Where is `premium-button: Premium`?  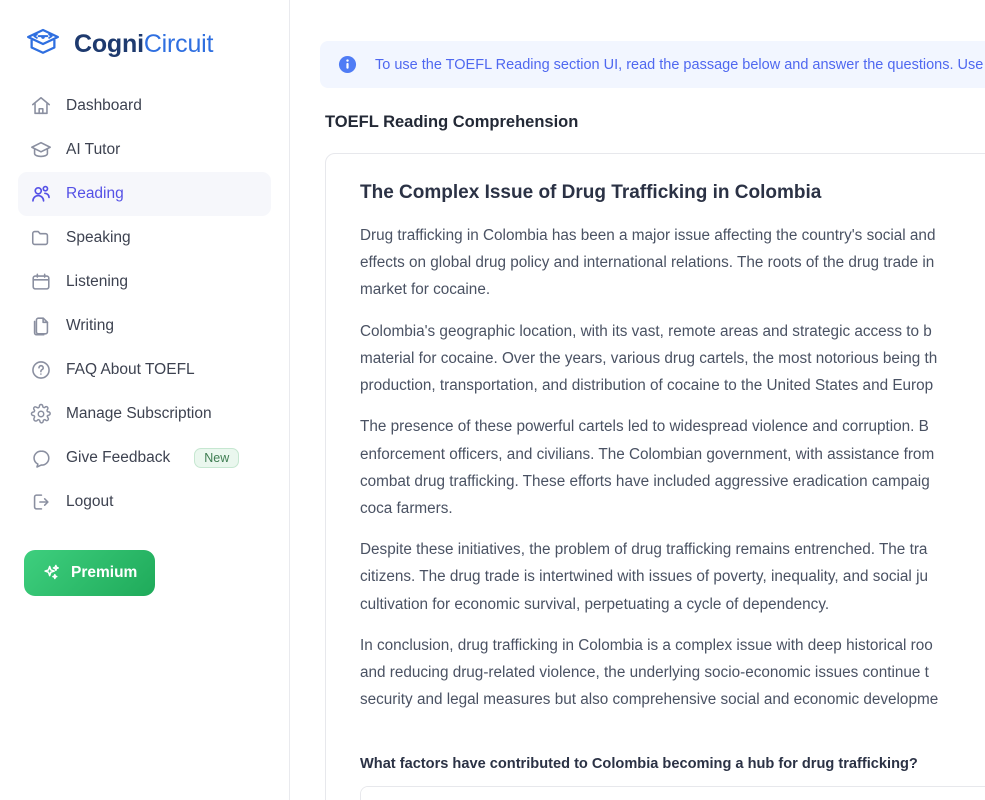
premium-button: Premium is located at coordinates (90, 573).